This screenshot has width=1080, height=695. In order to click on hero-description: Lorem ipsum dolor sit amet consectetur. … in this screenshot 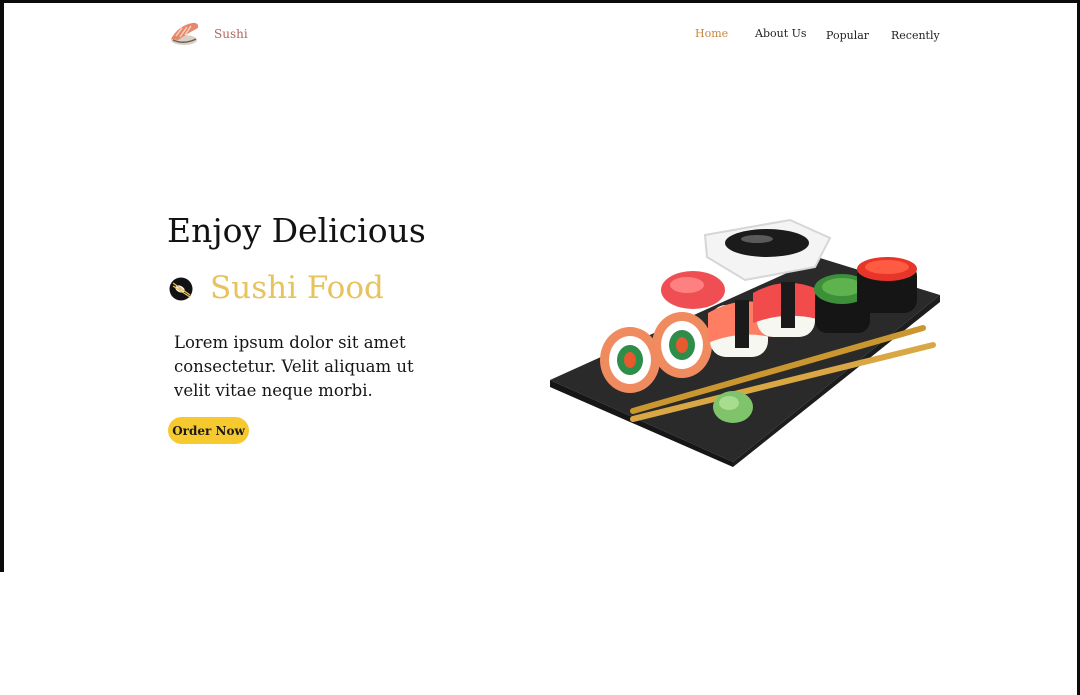, I will do `click(294, 366)`.